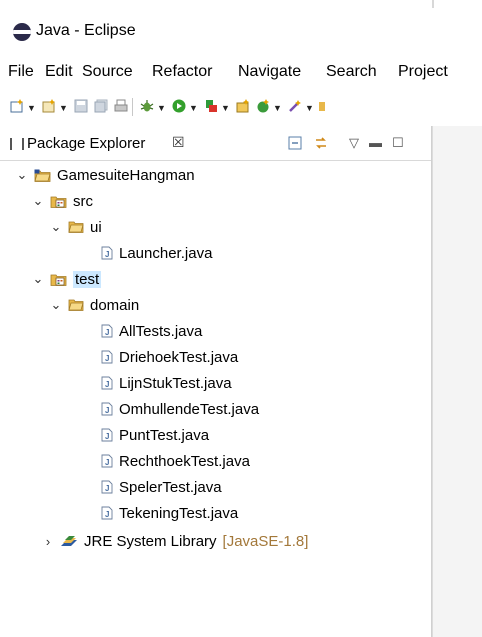 The height and width of the screenshot is (637, 482). I want to click on tree-item-launcher: J Launcher.java, so click(154, 253).